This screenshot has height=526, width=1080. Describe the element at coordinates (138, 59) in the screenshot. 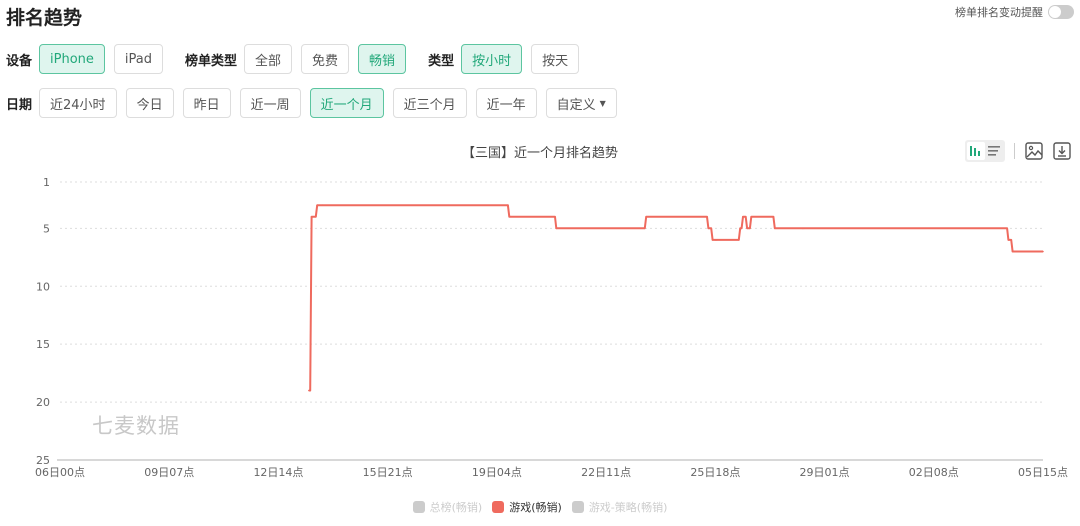

I see `device-ipad-button: iPad` at that location.